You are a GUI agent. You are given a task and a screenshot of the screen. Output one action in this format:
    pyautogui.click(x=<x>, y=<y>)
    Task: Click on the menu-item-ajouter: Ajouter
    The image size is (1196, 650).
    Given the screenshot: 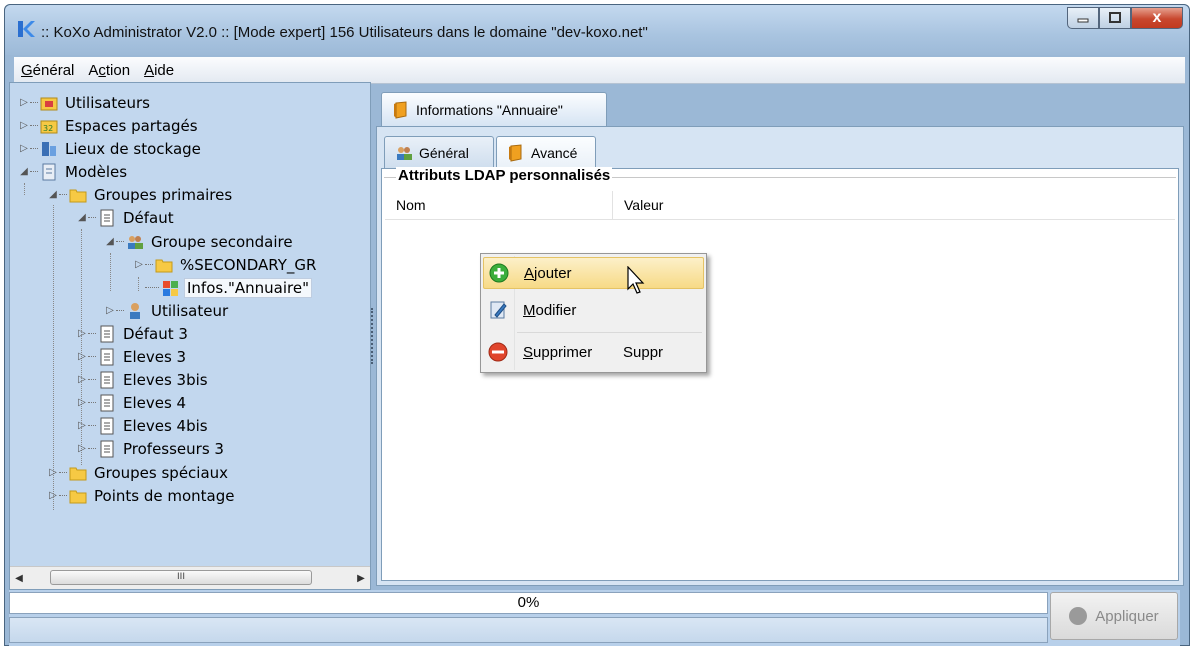 What is the action you would take?
    pyautogui.click(x=593, y=273)
    